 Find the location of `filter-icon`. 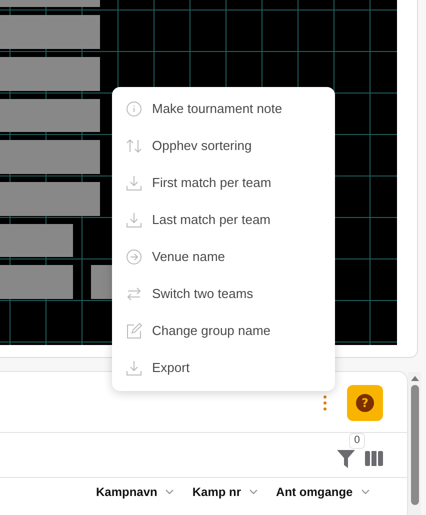

filter-icon is located at coordinates (346, 458).